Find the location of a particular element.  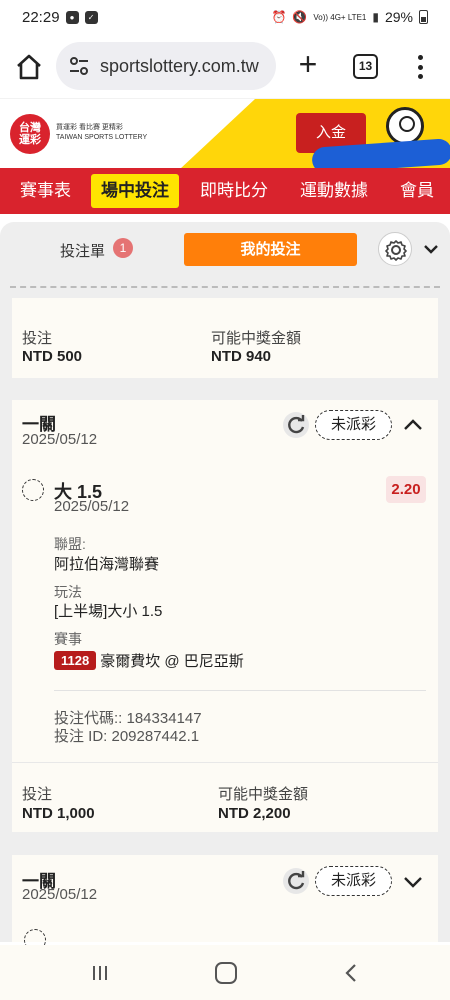

logo-tagline: 買運彩 看比賽 更精彩 TAIWAN SPORTS LOTTERY is located at coordinates (102, 132).